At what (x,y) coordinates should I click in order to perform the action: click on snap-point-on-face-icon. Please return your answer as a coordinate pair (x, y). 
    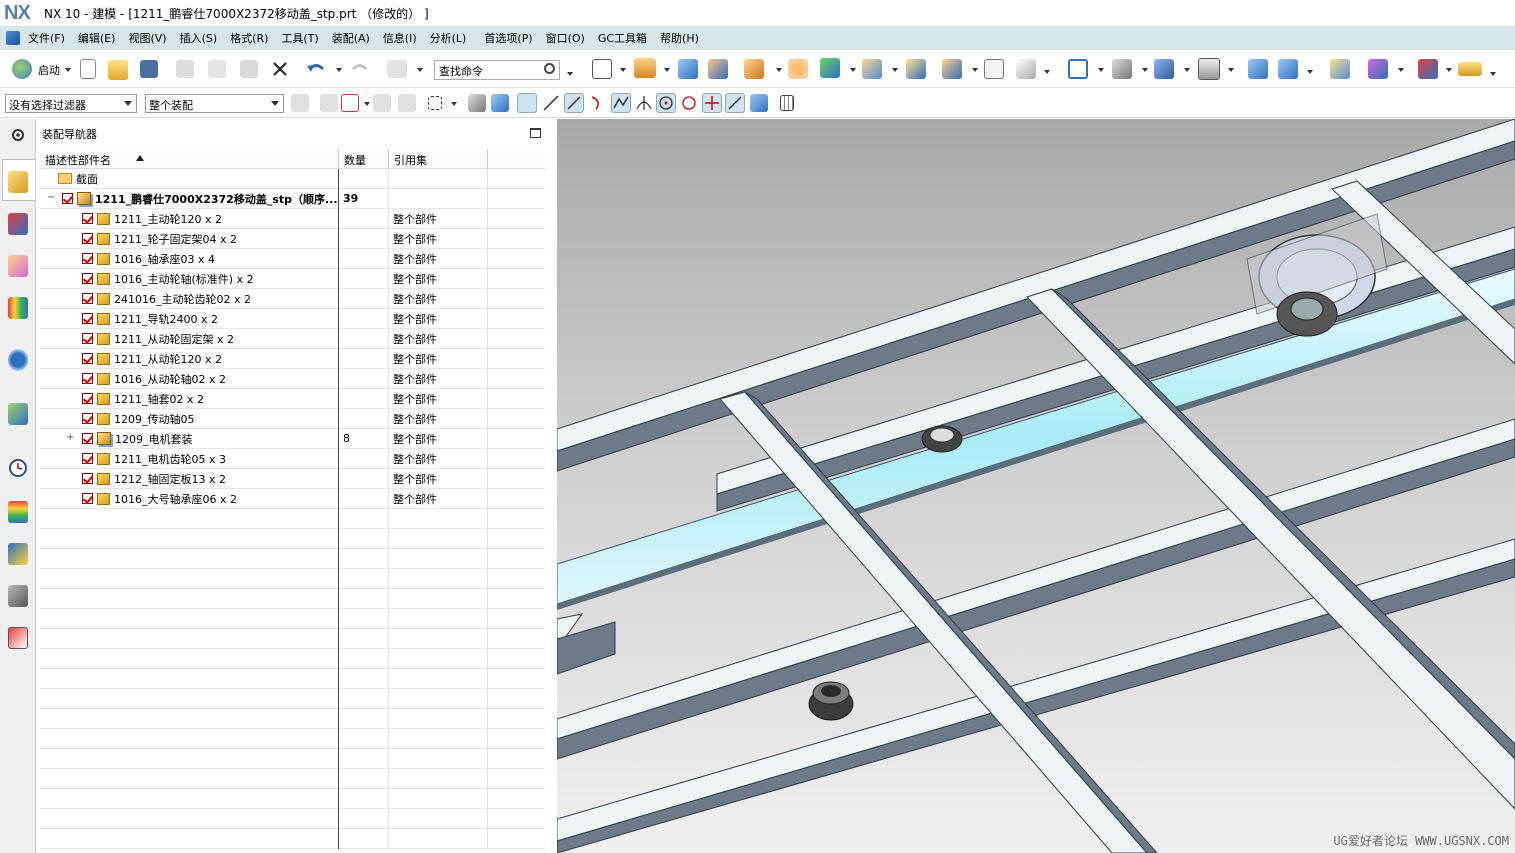
    Looking at the image, I should click on (759, 103).